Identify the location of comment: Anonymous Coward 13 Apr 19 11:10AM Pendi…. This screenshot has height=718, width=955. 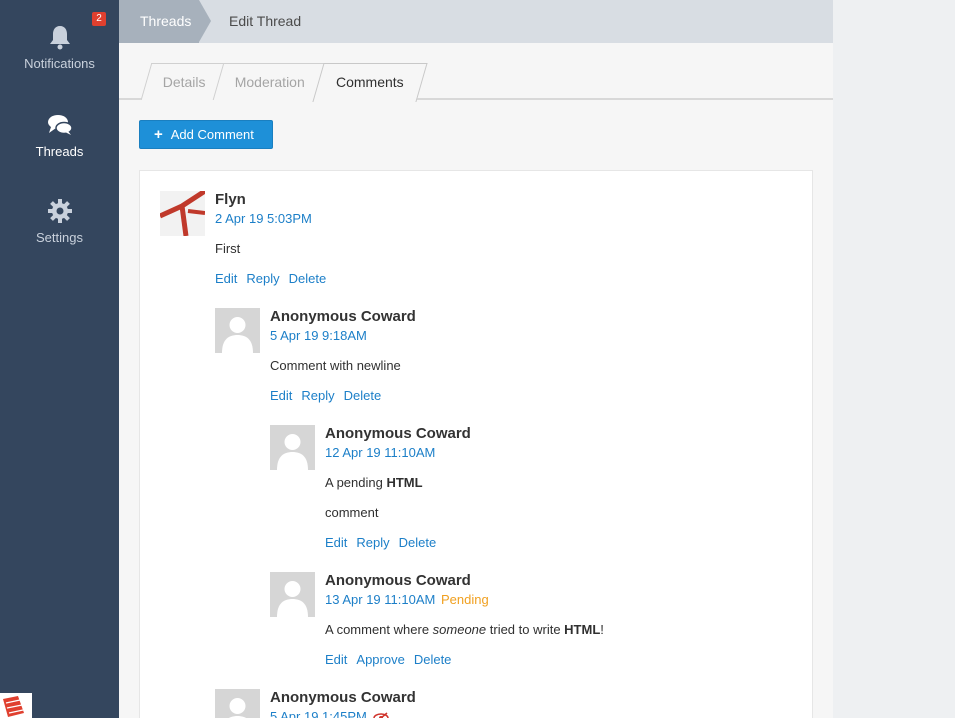
(530, 622).